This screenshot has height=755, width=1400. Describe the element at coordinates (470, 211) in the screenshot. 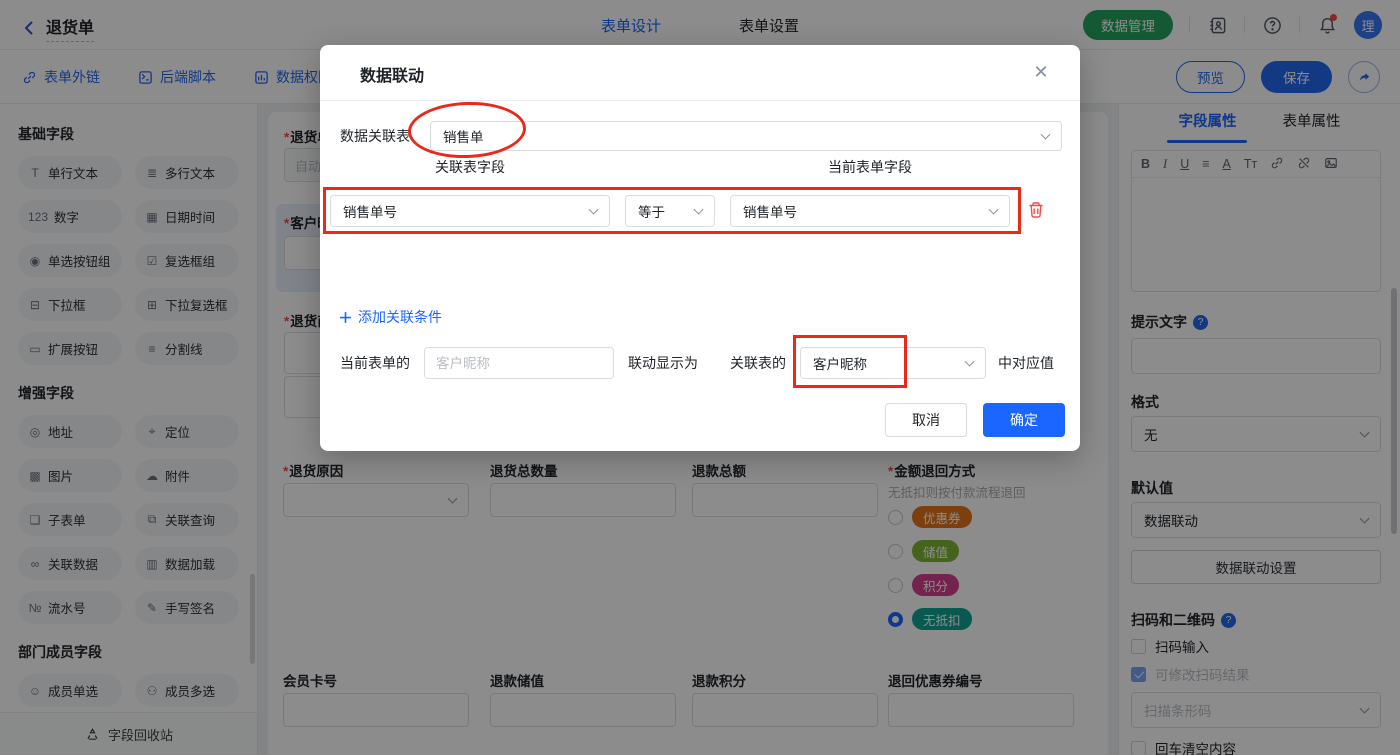

I see `condition-left-select: 销售单号` at that location.